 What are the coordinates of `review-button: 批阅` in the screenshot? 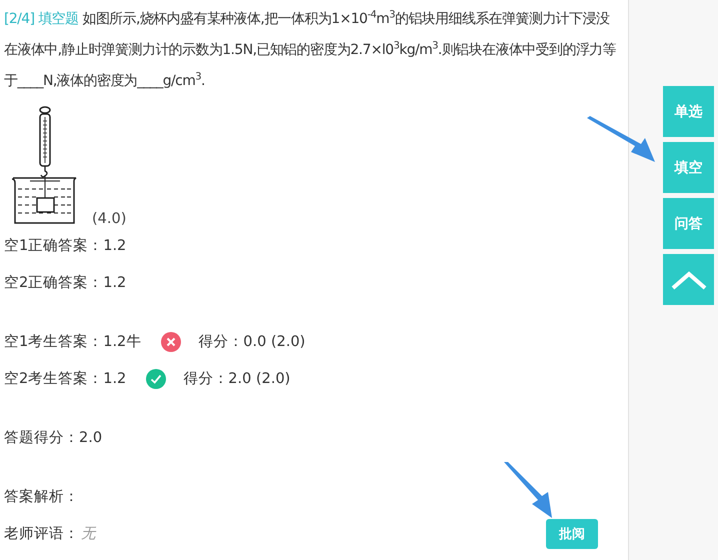 It's located at (572, 533).